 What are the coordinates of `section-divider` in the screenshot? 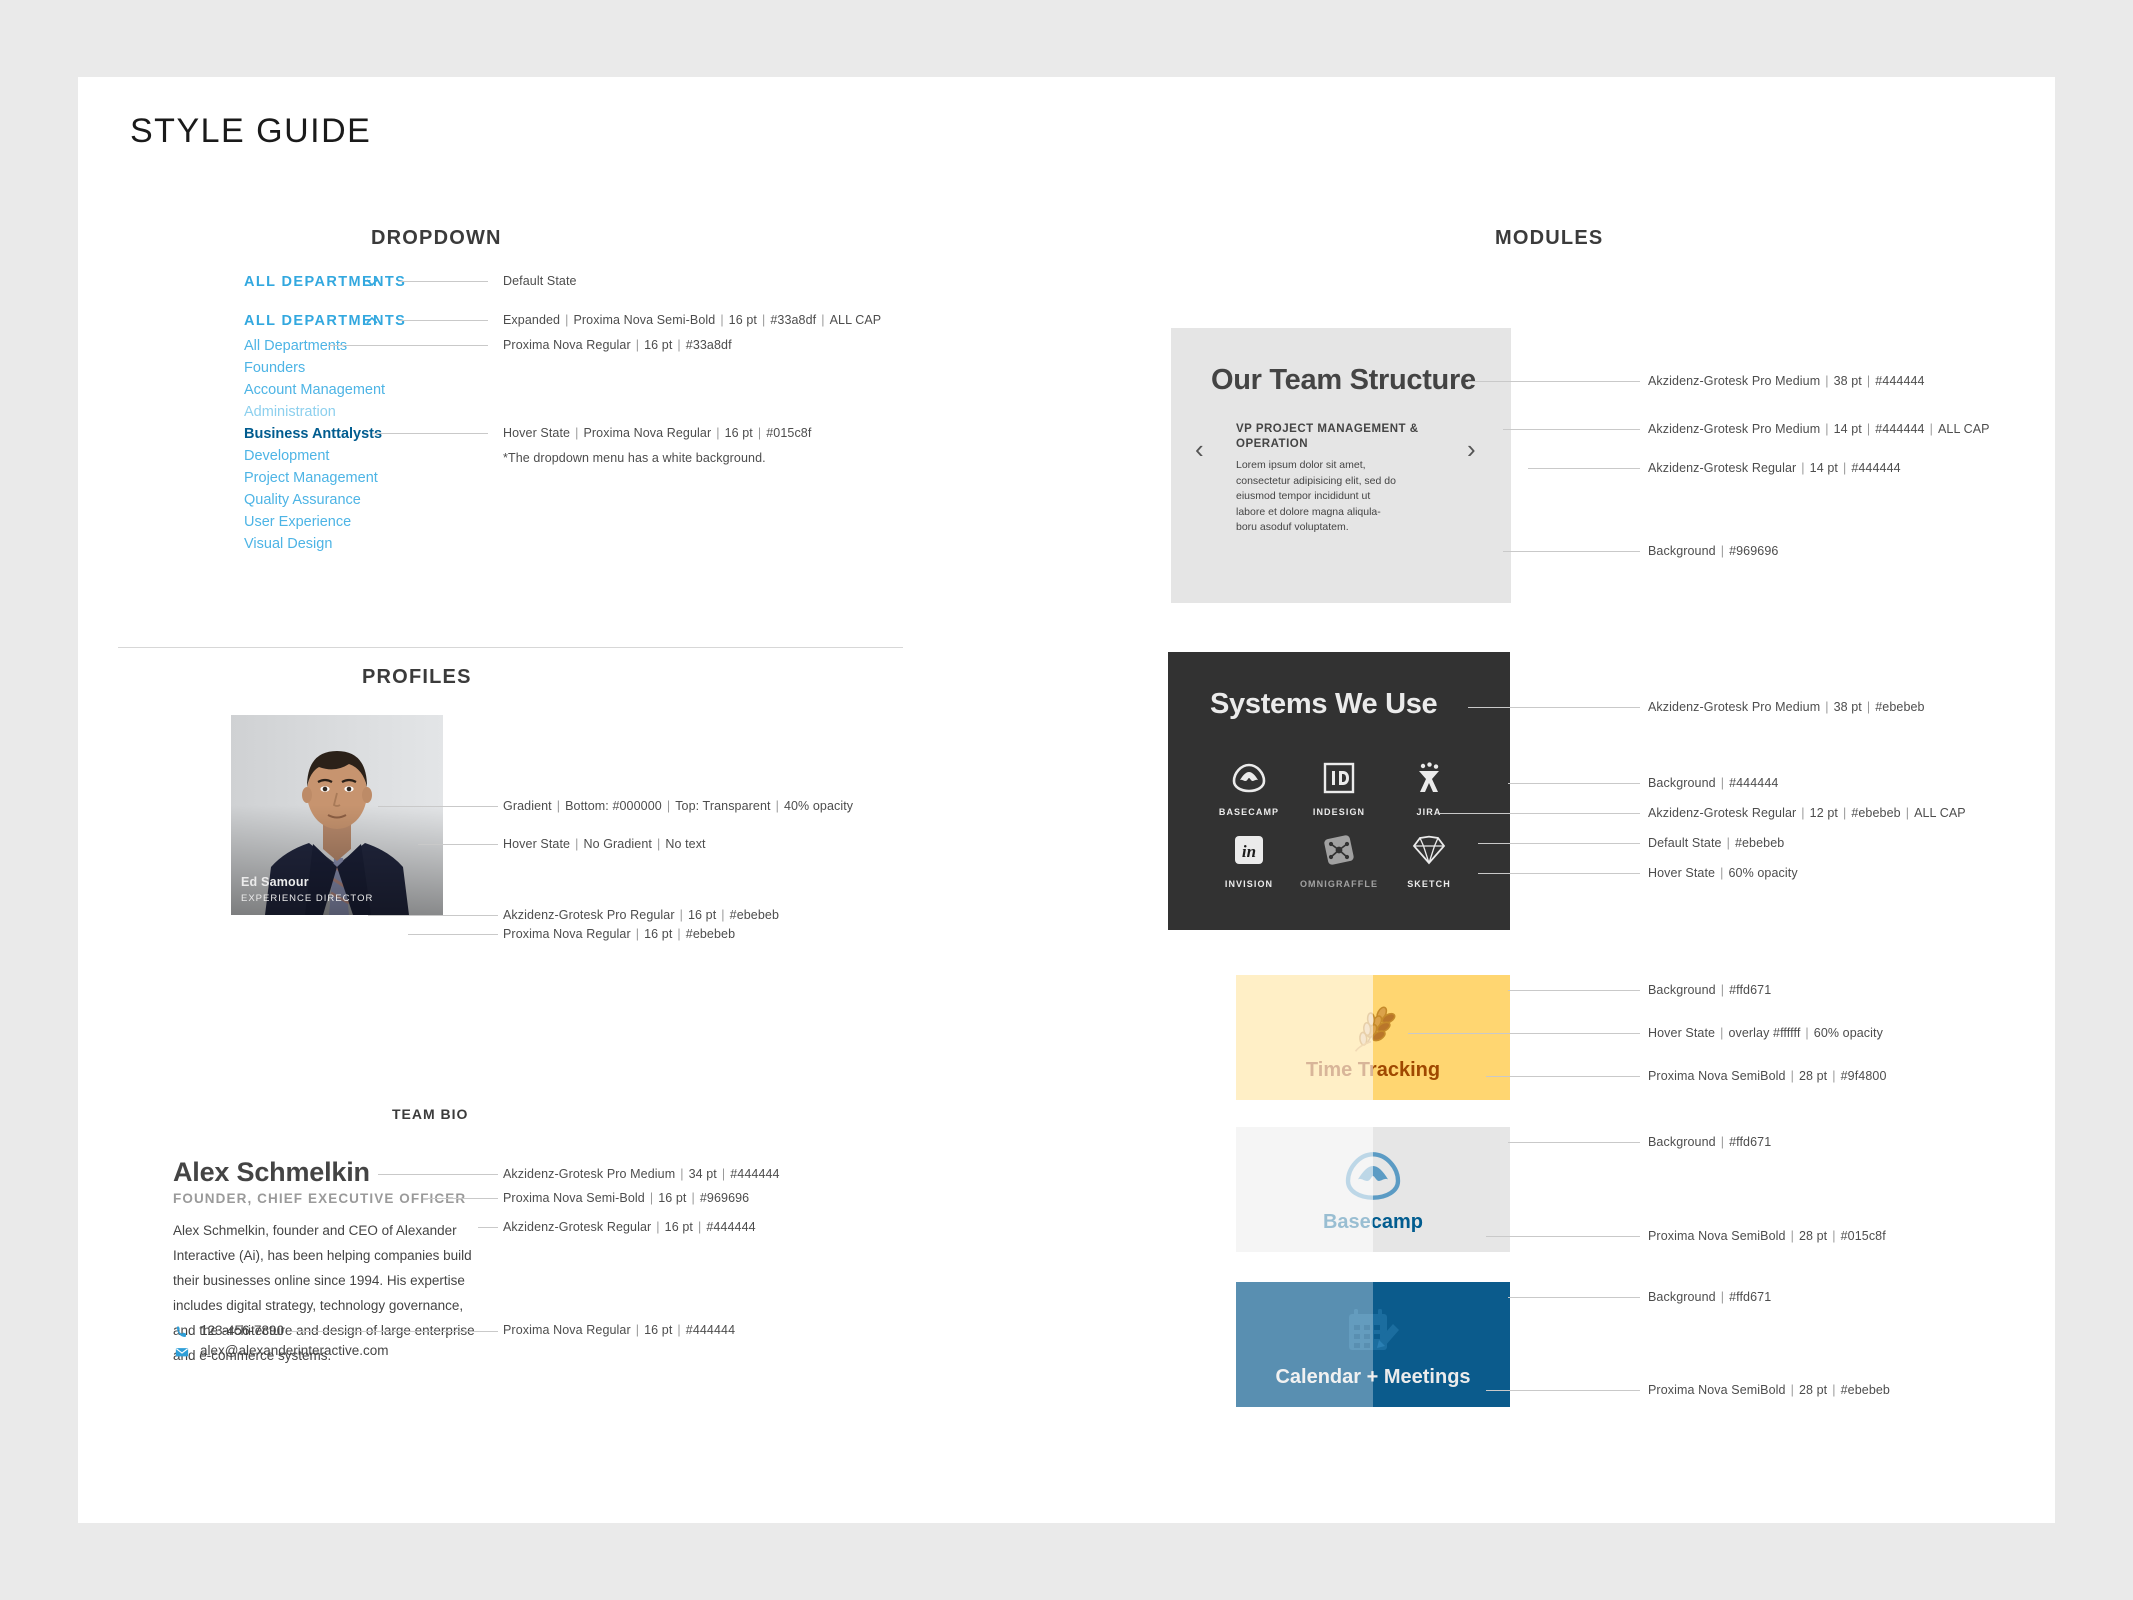 It's located at (510, 647).